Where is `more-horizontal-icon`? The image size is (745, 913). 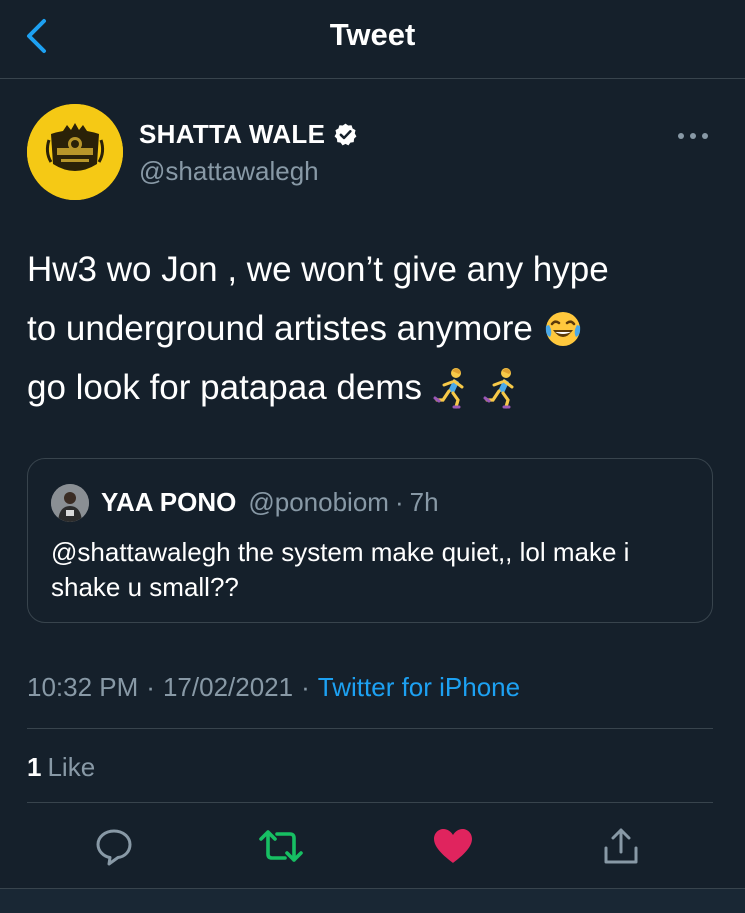 more-horizontal-icon is located at coordinates (693, 136).